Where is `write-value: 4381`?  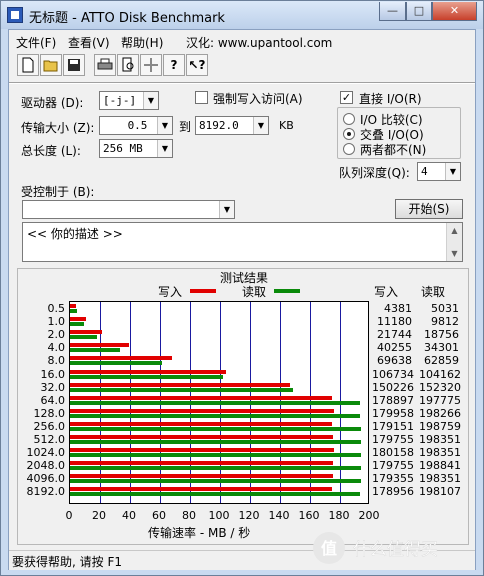 write-value: 4381 is located at coordinates (398, 308).